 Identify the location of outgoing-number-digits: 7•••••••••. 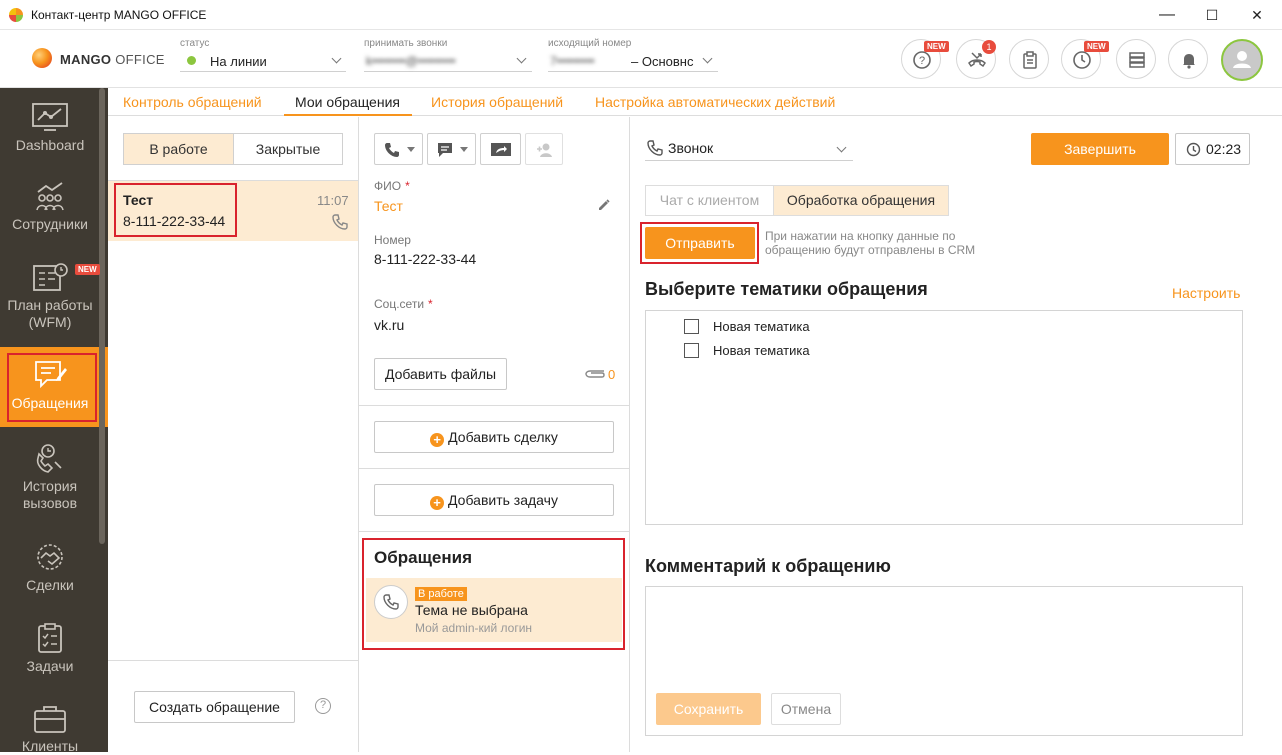
(572, 61).